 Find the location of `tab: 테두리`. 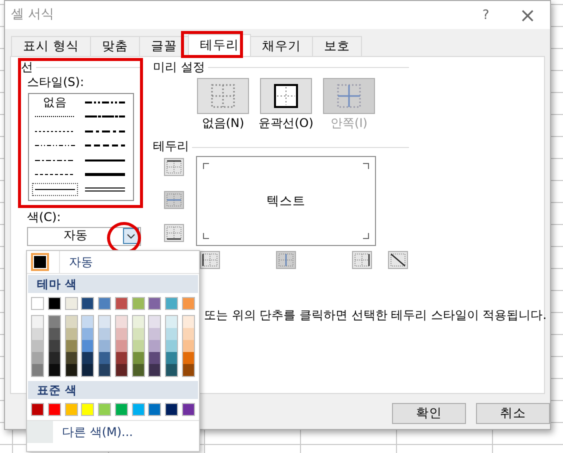

tab: 테두리 is located at coordinates (219, 45).